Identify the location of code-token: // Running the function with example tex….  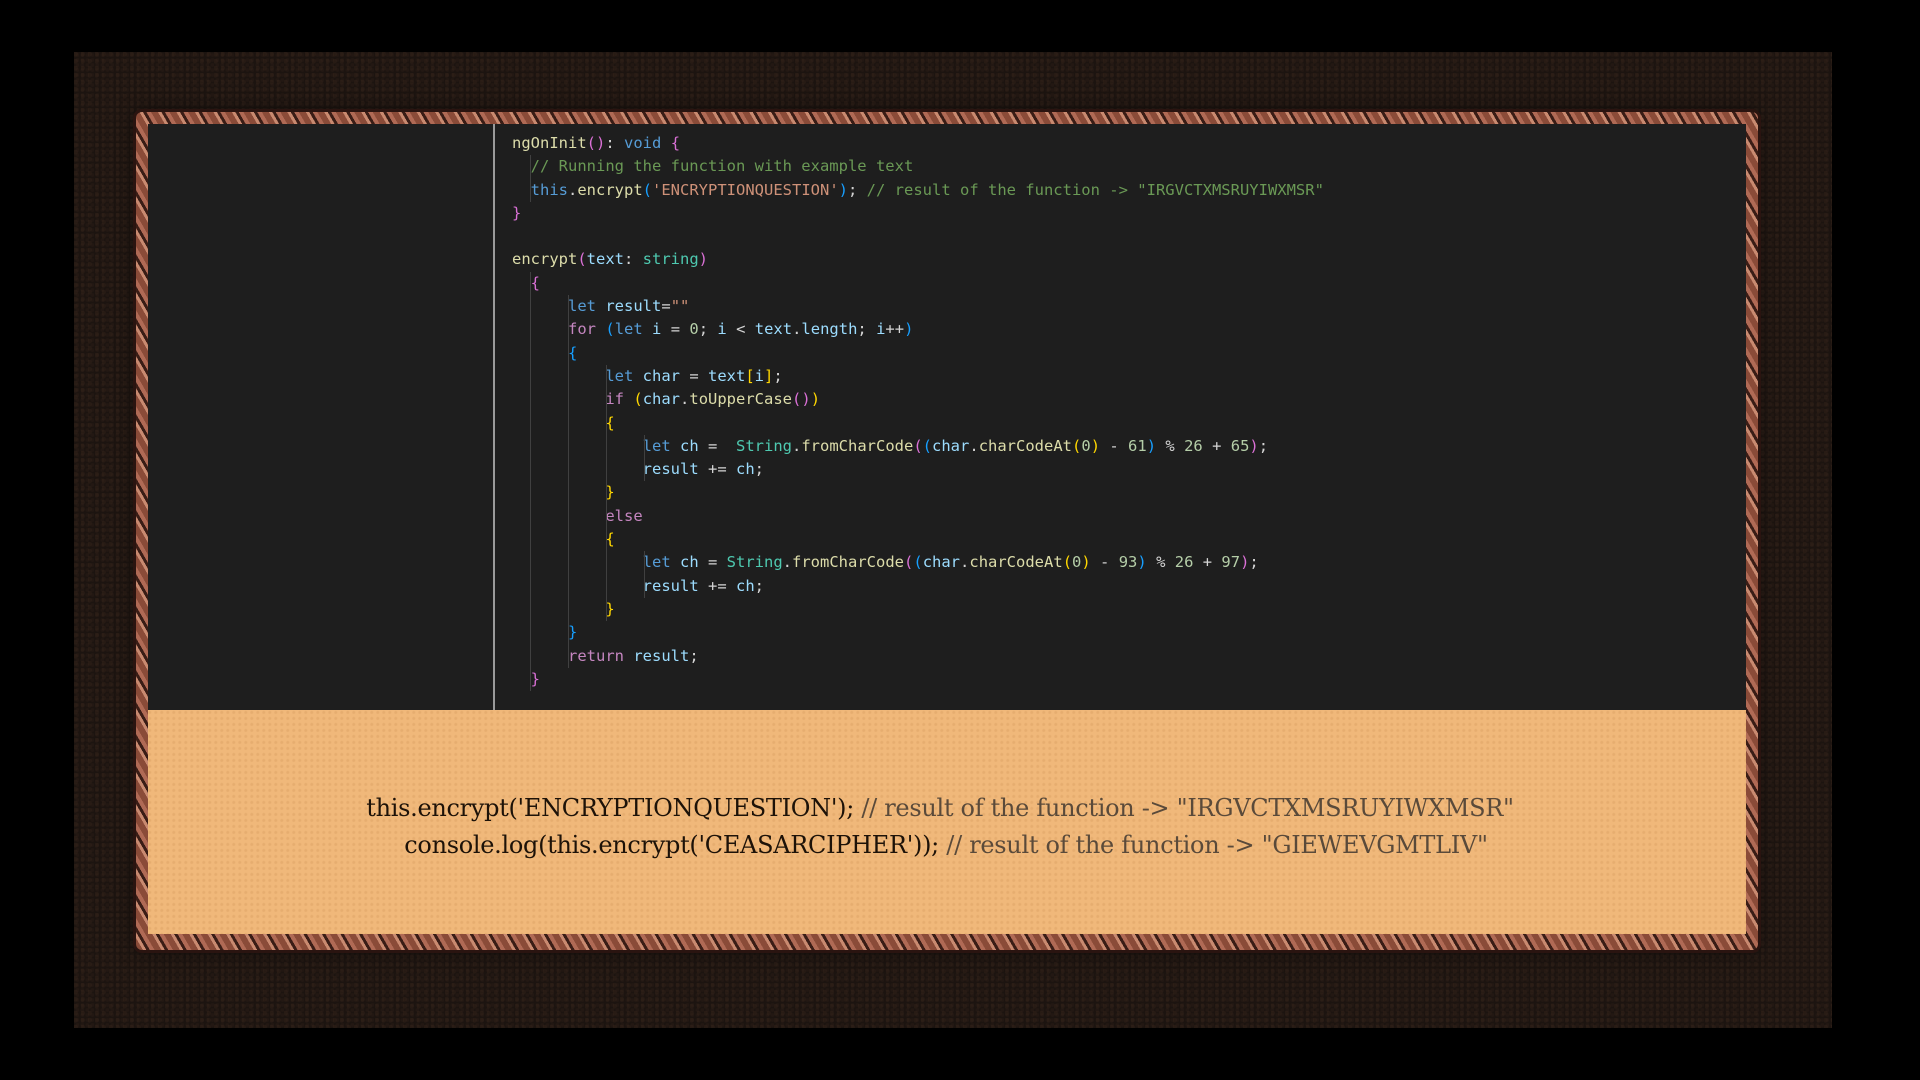
(722, 166).